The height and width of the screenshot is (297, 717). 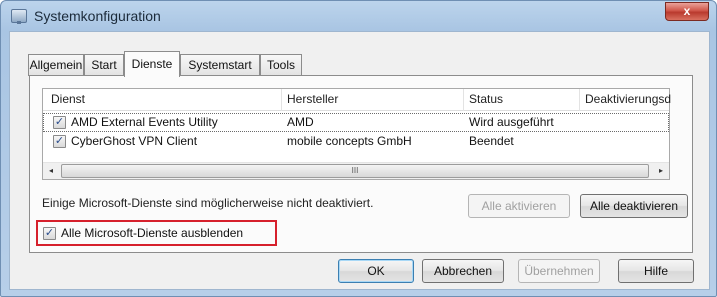 I want to click on tab-systemstart: Systemstart, so click(x=220, y=65).